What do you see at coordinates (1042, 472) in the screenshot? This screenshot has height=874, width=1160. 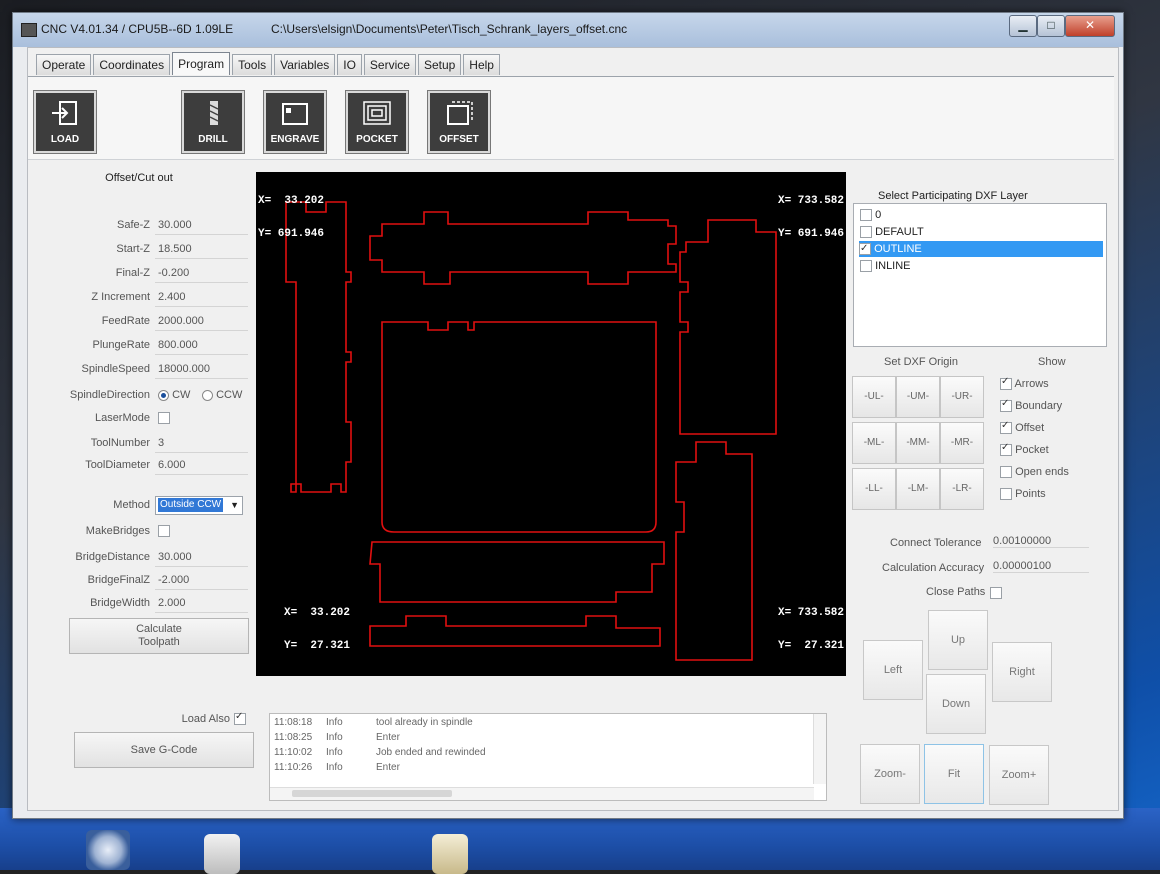 I see `show-label: Open ends` at bounding box center [1042, 472].